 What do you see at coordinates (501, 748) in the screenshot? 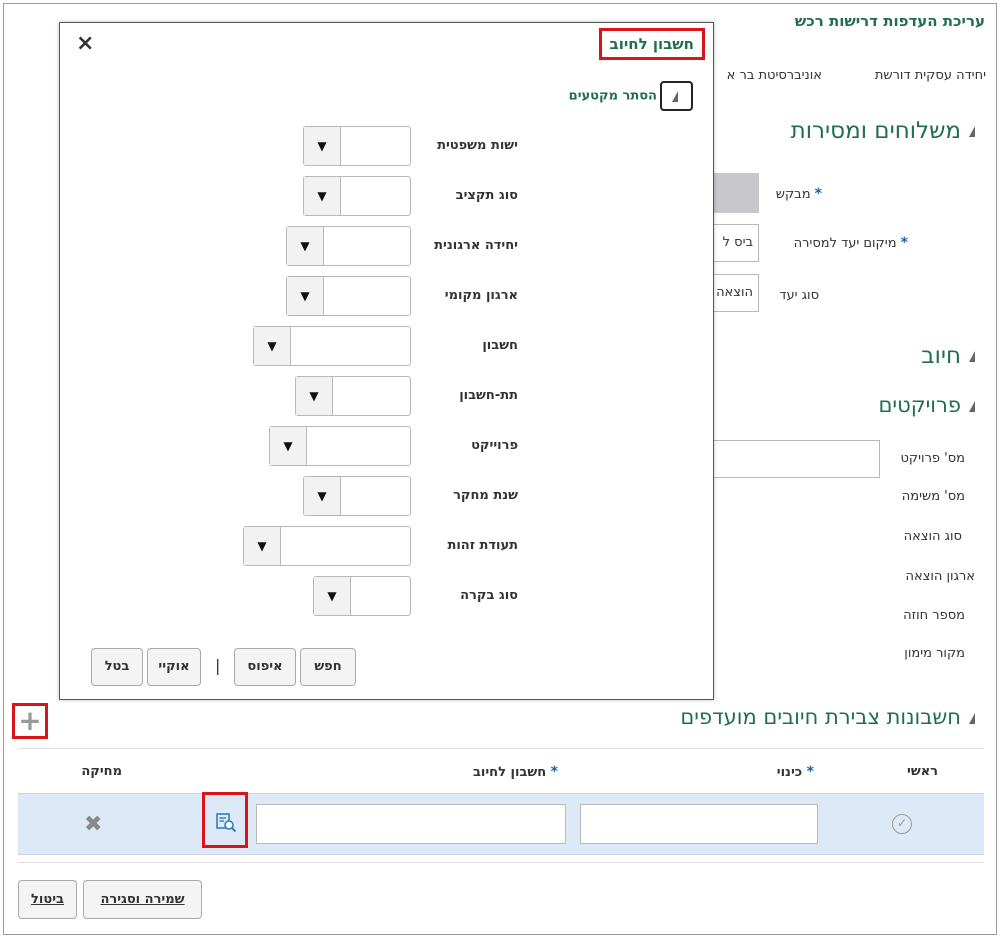
I see `table-header-divider` at bounding box center [501, 748].